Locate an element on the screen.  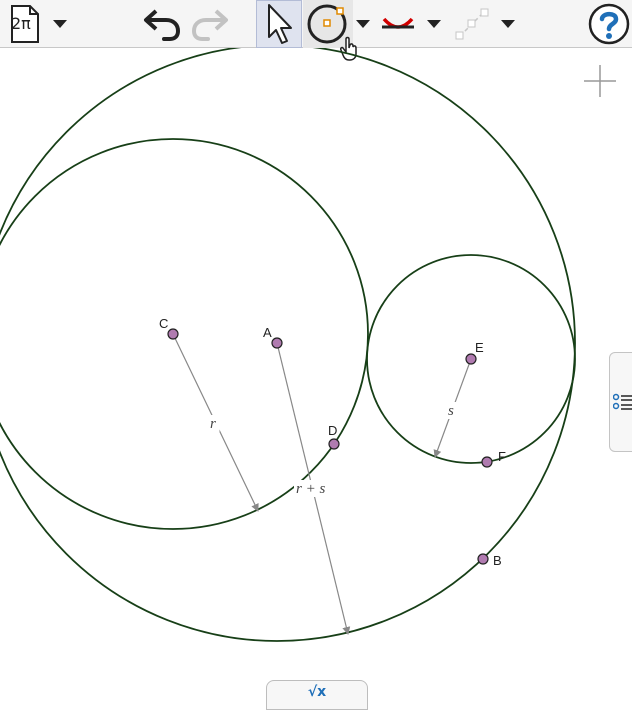
segment-label: r is located at coordinates (213, 424).